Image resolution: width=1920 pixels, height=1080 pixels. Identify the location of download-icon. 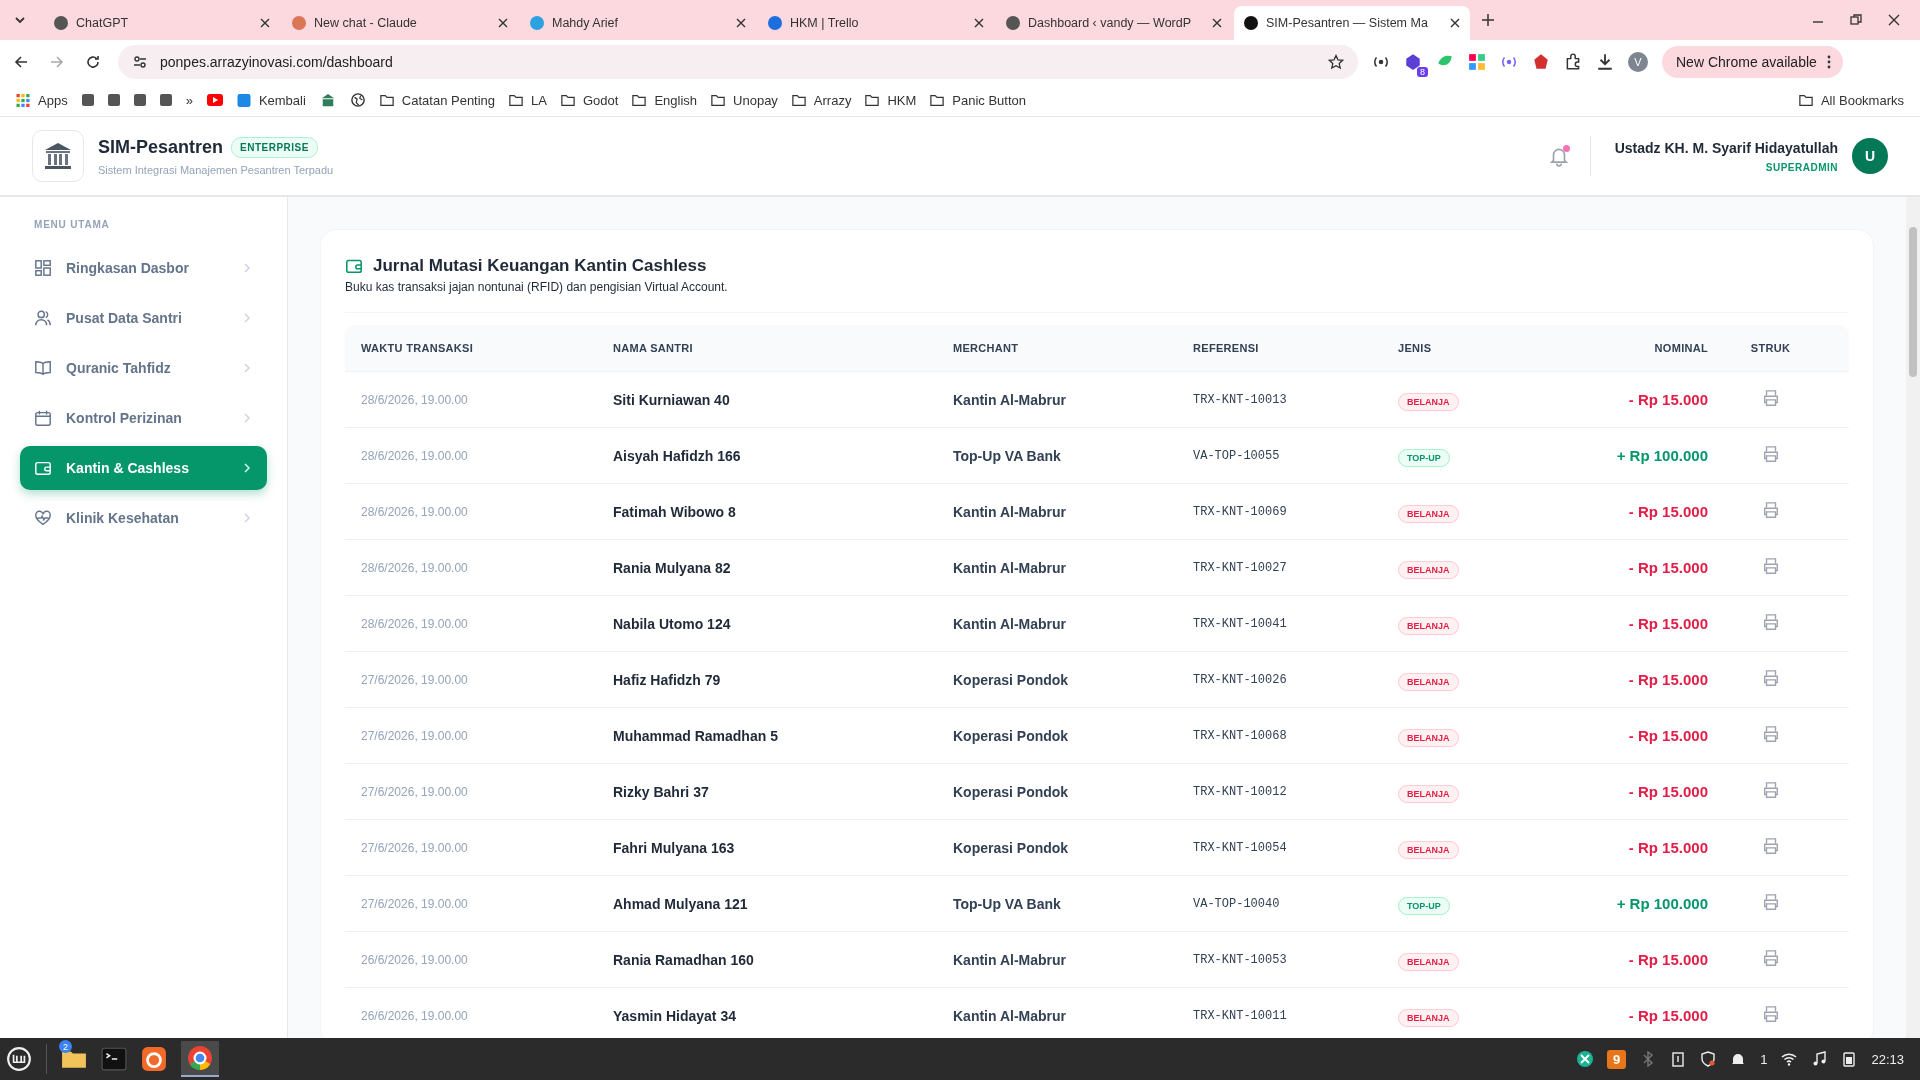
(1605, 62).